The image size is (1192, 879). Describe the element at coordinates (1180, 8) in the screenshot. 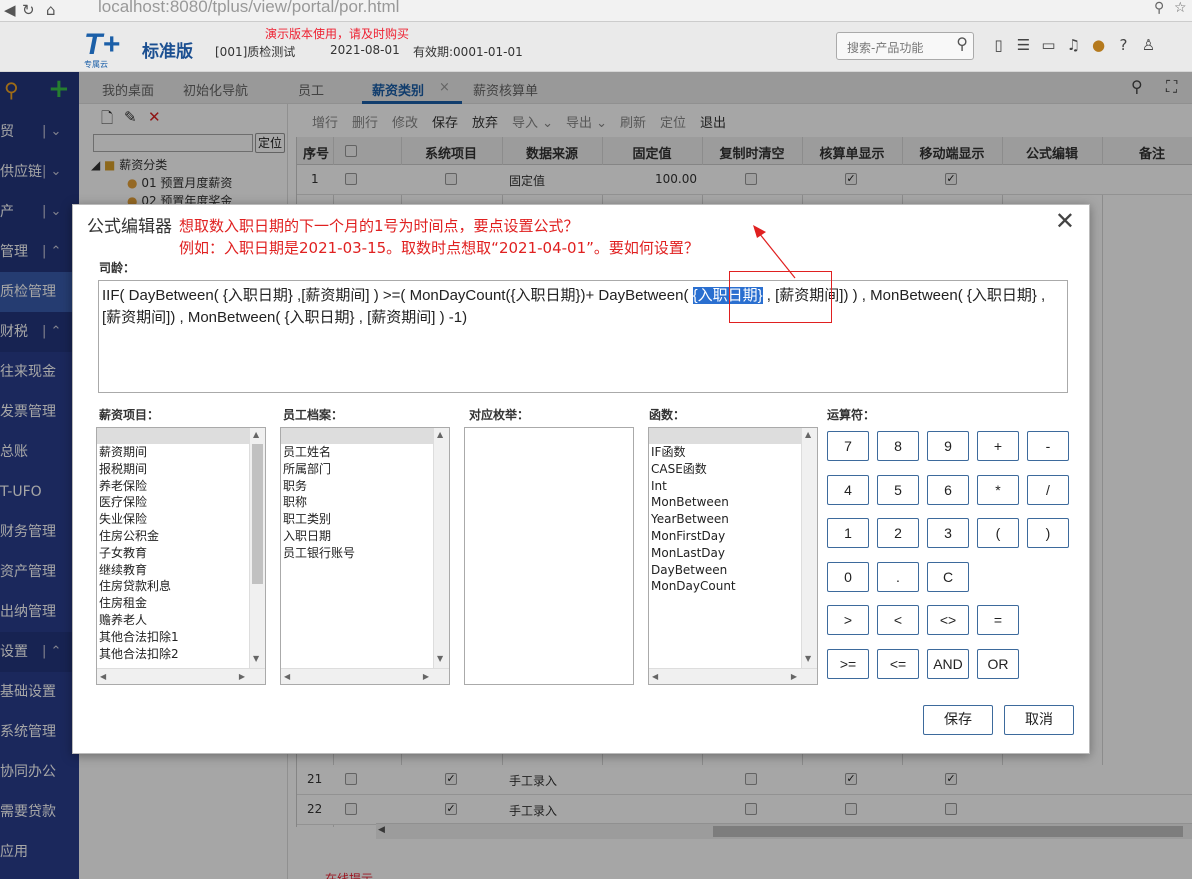

I see `star-icon: ☆` at that location.